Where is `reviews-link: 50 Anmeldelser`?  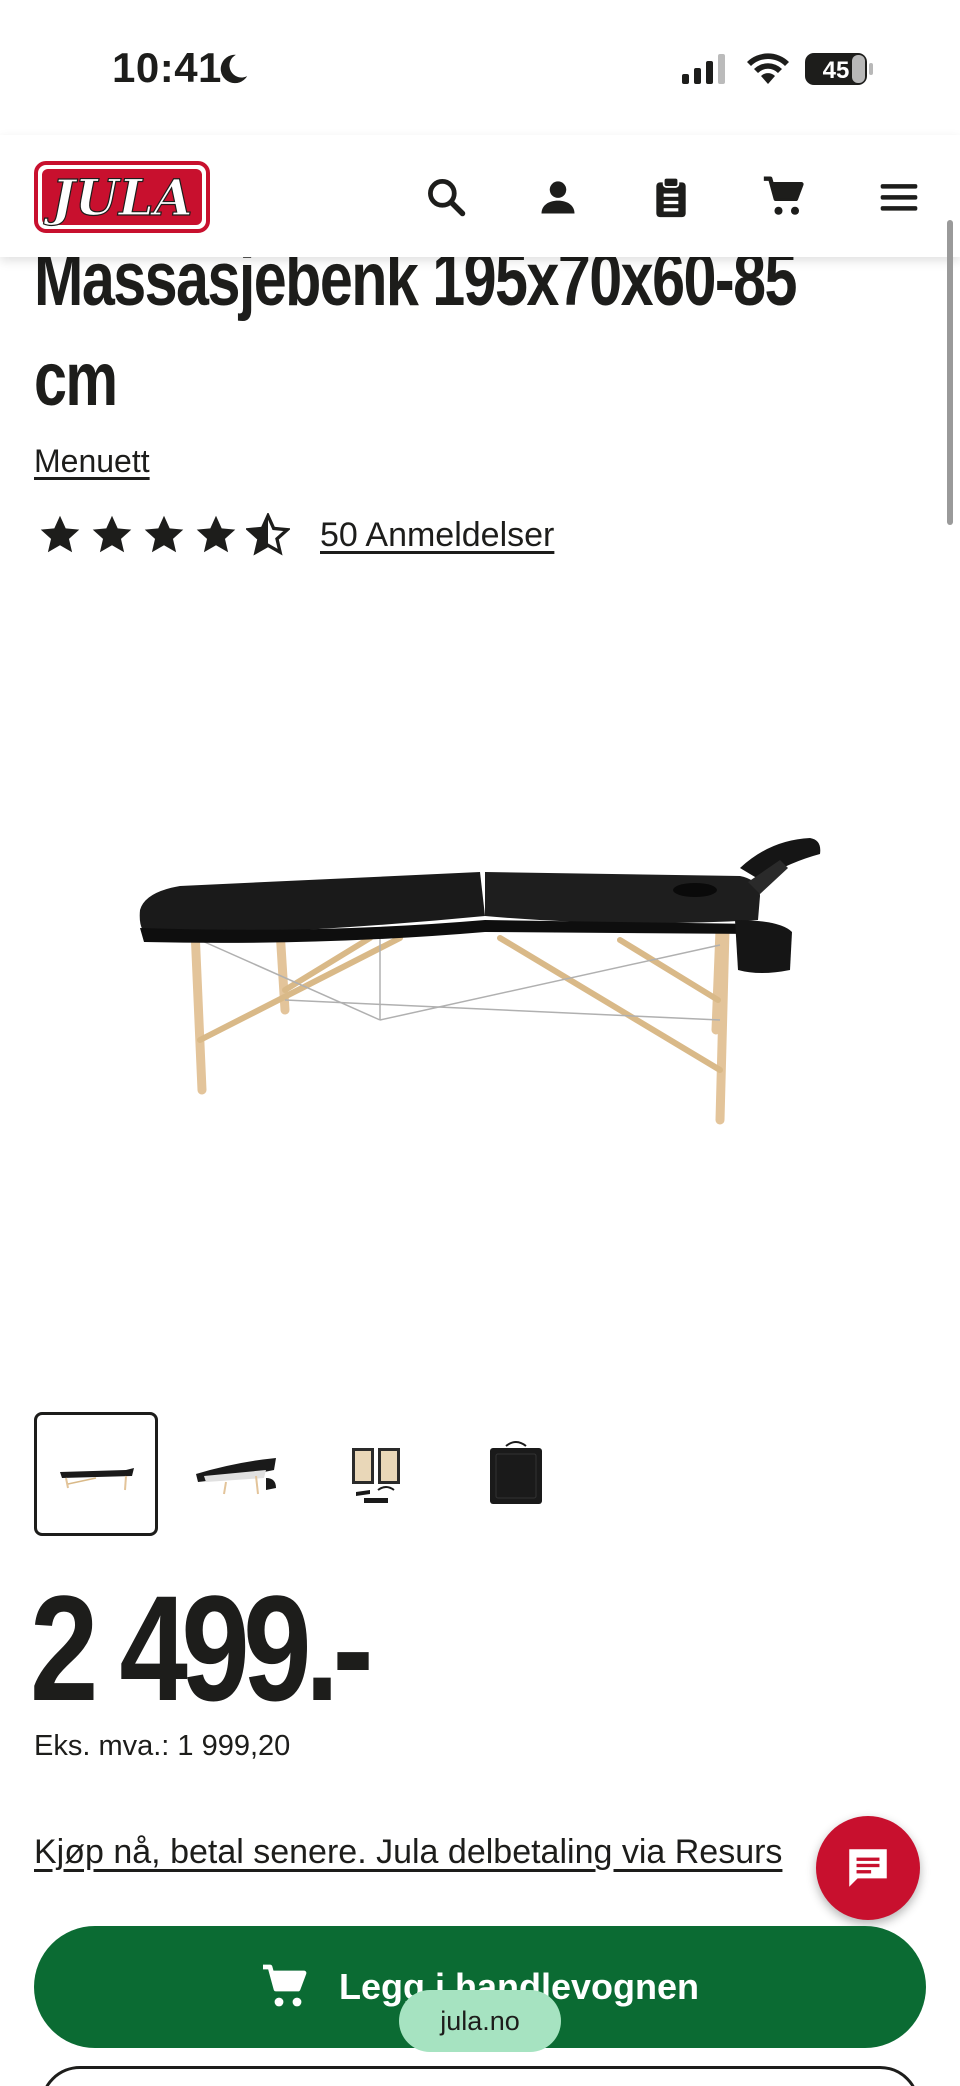 reviews-link: 50 Anmeldelser is located at coordinates (437, 535).